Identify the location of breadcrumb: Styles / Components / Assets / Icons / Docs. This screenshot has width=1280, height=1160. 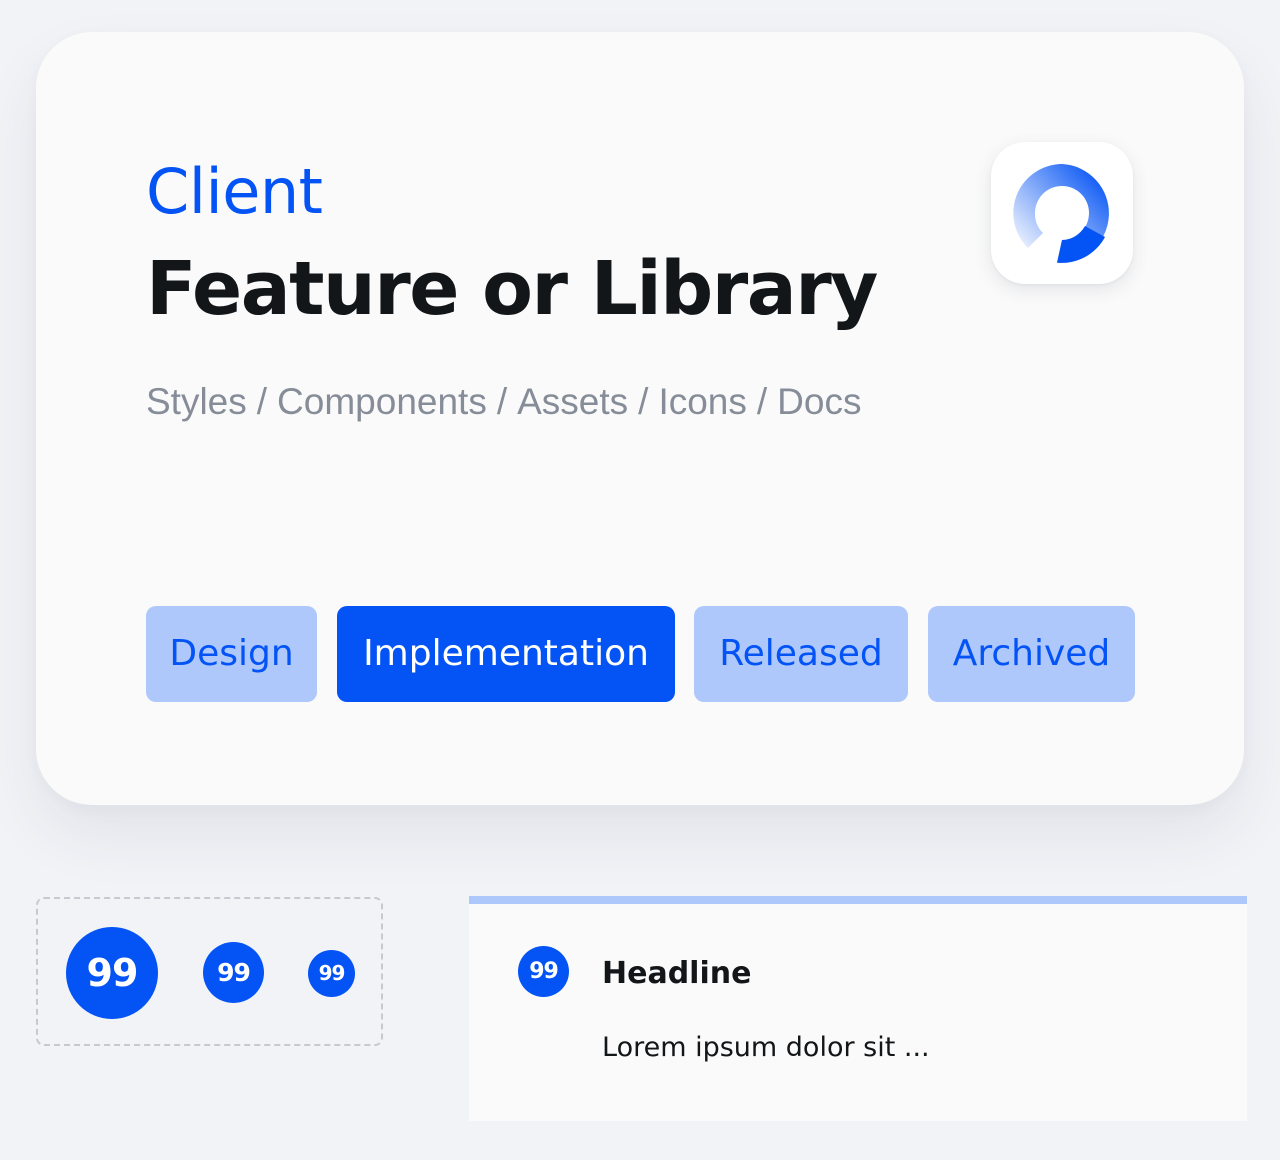
(503, 402).